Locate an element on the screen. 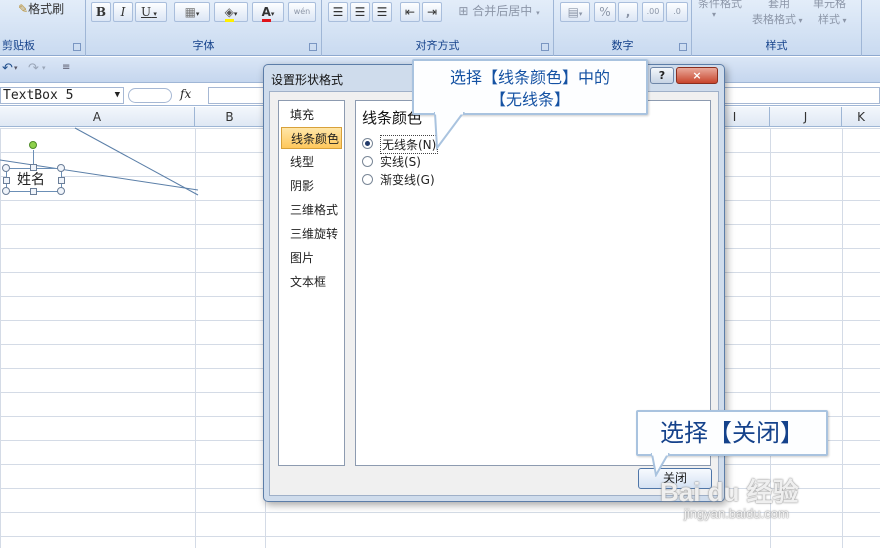 This screenshot has width=880, height=548. callout-top-line2: 【无线条】 is located at coordinates (529, 99).